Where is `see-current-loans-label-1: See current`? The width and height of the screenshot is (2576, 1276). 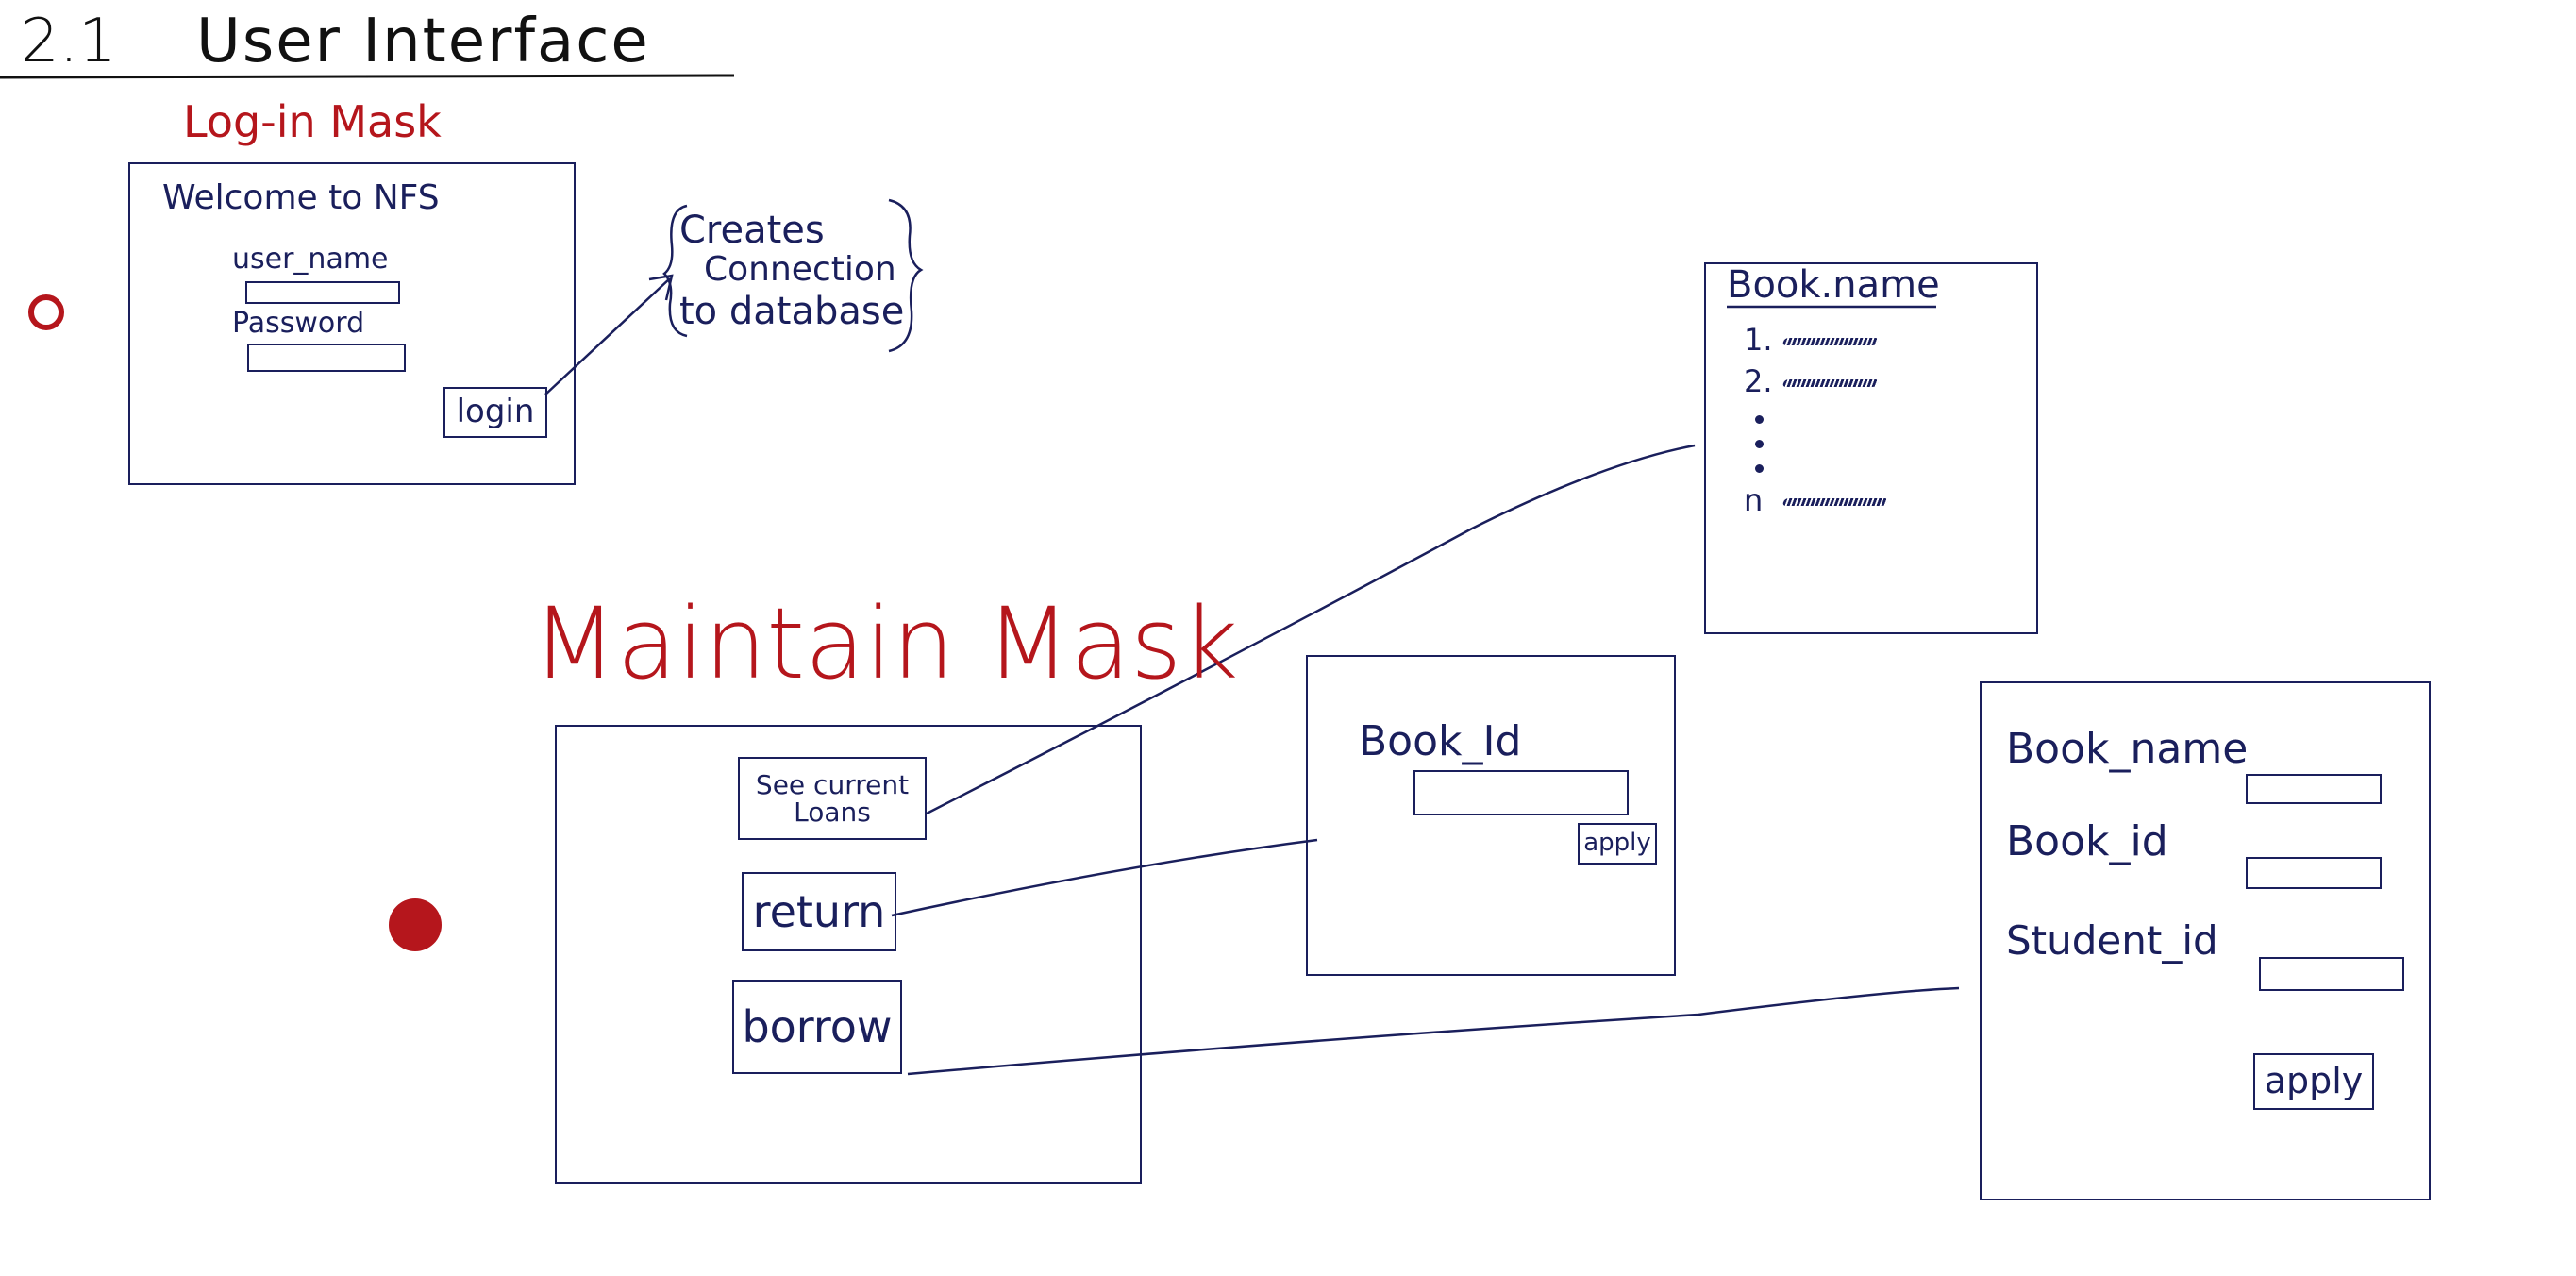
see-current-loans-label-1: See current is located at coordinates (832, 784).